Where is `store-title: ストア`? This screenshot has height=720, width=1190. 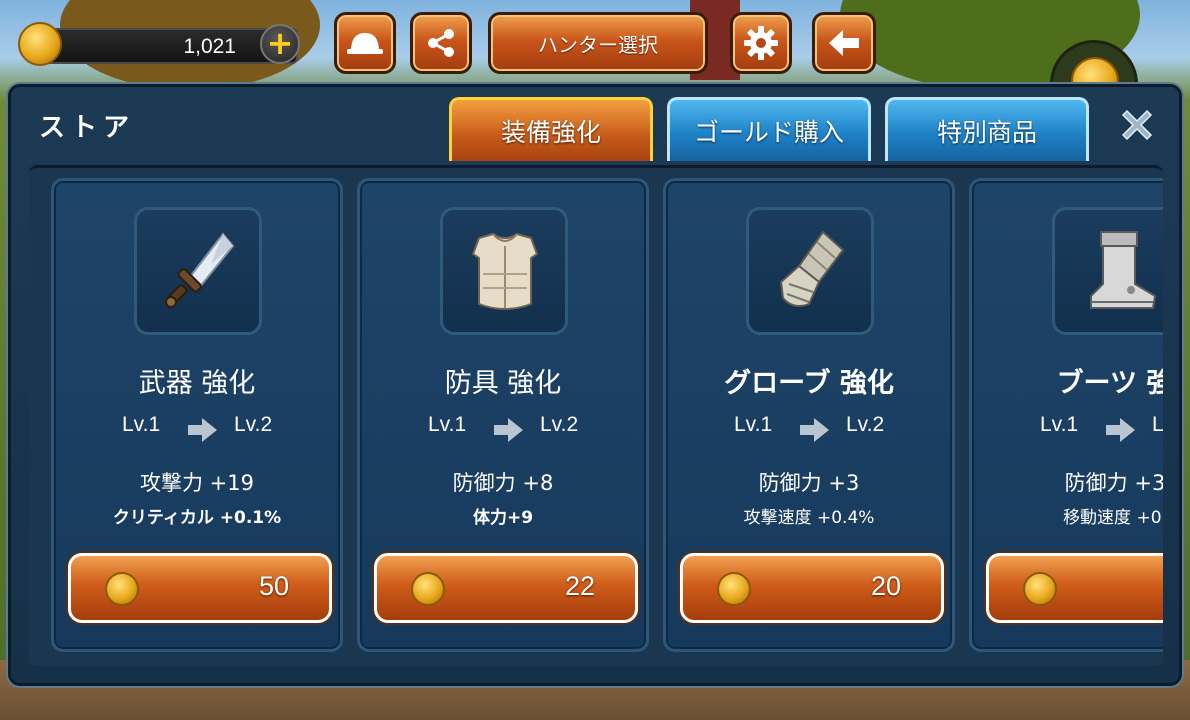 store-title: ストア is located at coordinates (87, 128).